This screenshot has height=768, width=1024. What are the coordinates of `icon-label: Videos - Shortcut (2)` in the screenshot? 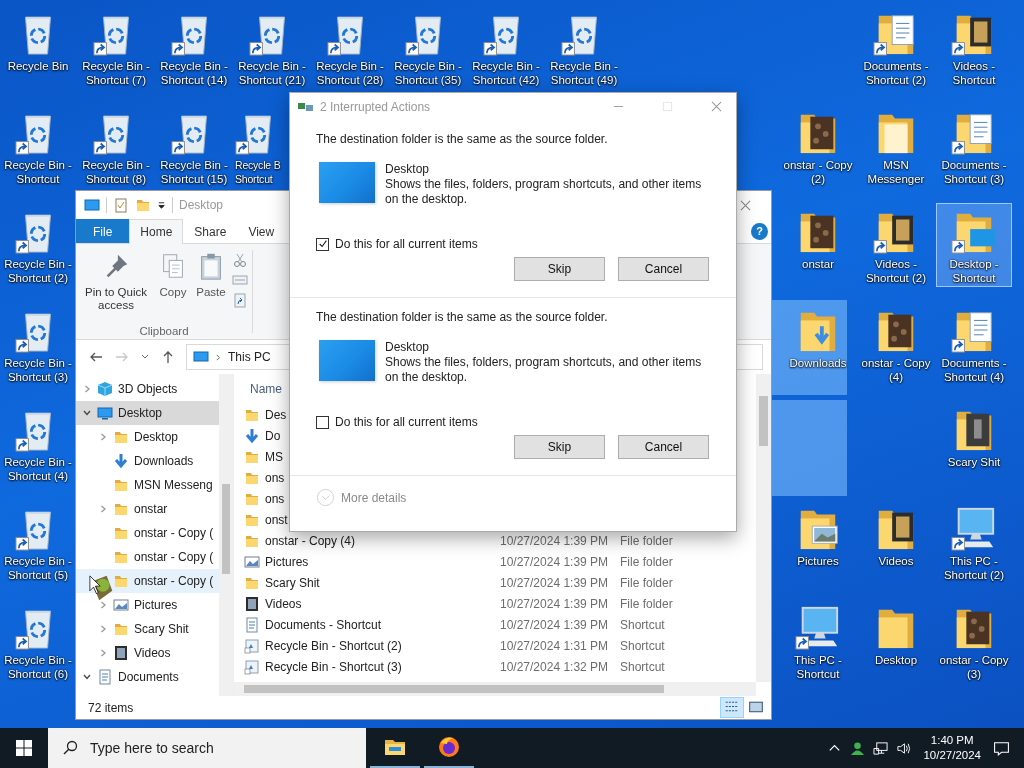 It's located at (896, 271).